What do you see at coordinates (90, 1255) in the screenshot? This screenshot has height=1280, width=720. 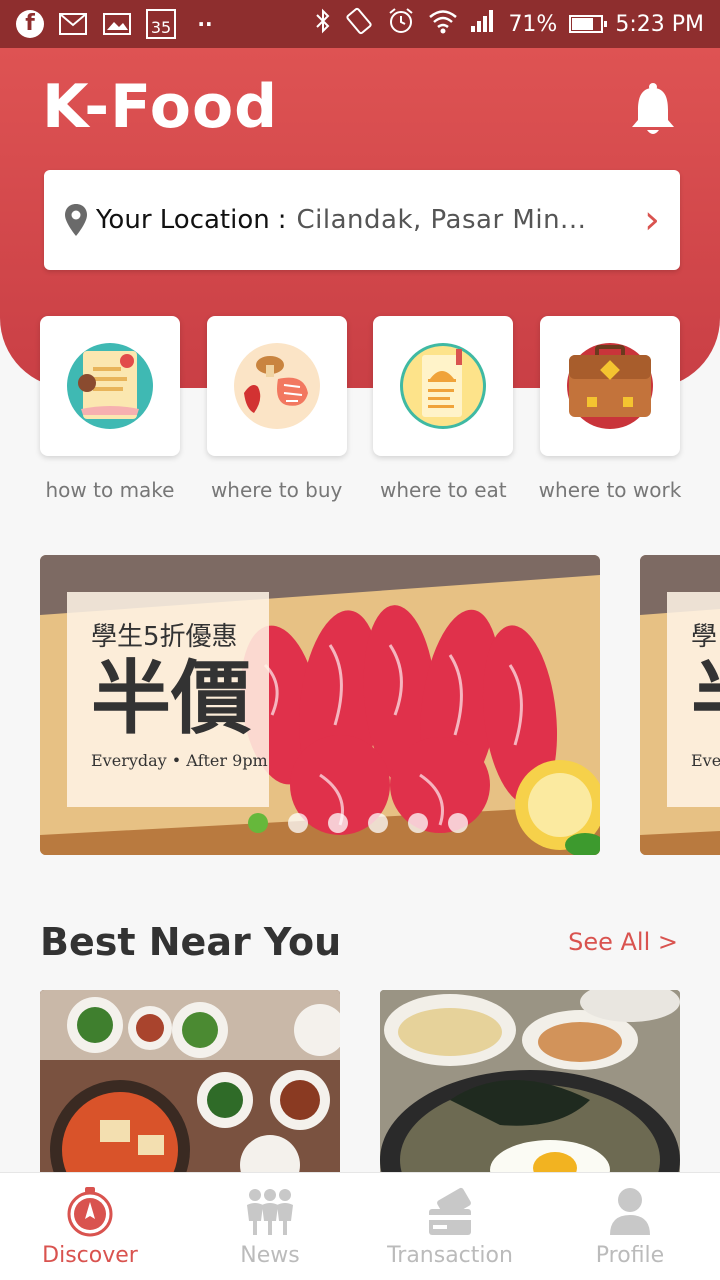 I see `nav-label: Discover` at bounding box center [90, 1255].